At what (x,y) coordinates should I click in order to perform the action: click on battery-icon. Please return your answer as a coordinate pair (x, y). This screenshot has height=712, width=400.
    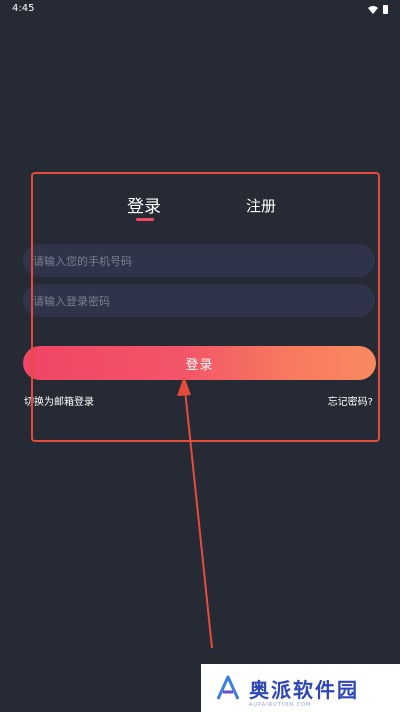
    Looking at the image, I should click on (385, 9).